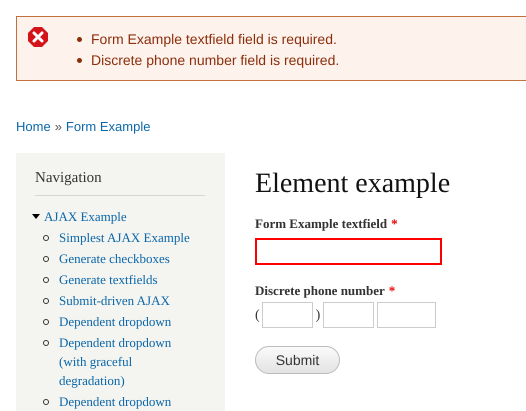 This screenshot has height=411, width=526. Describe the element at coordinates (321, 224) in the screenshot. I see `field-label: Form Example textfield` at that location.